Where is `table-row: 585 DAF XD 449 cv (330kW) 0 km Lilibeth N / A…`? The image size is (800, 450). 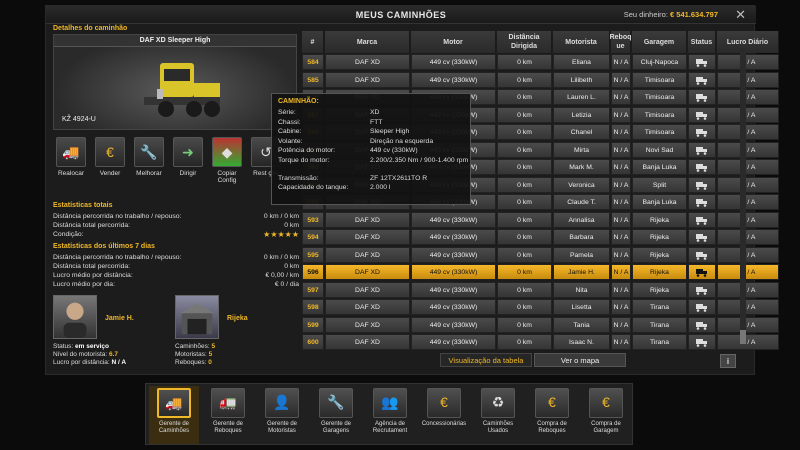
table-row: 585 DAF XD 449 cv (330kW) 0 km Lilibeth N / A… is located at coordinates (544, 79).